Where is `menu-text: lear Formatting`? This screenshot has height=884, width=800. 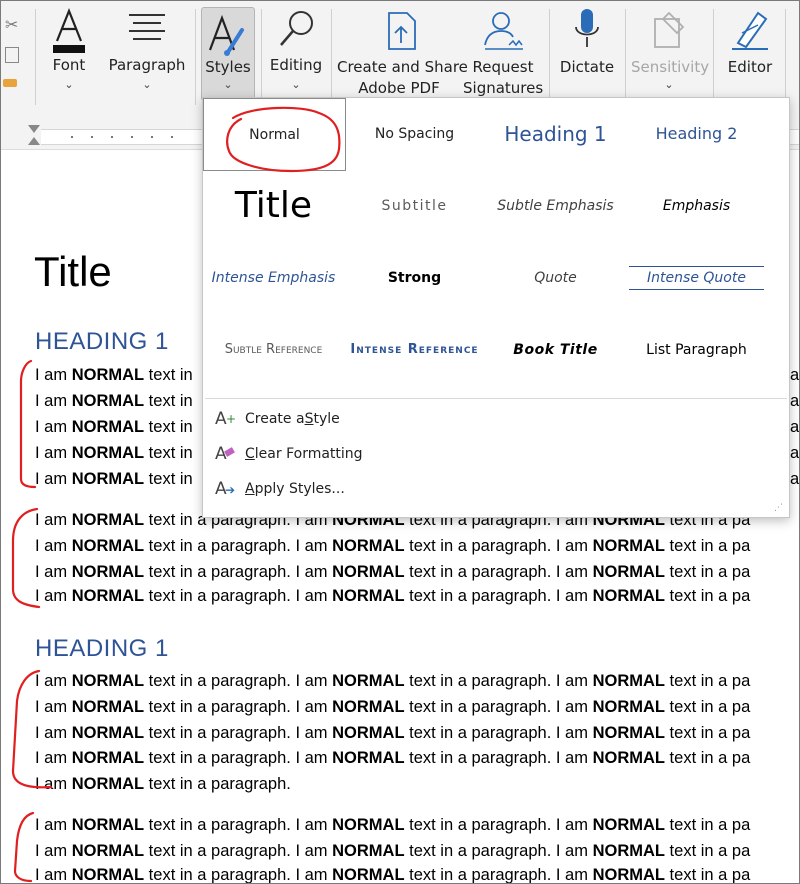
menu-text: lear Formatting is located at coordinates (308, 454).